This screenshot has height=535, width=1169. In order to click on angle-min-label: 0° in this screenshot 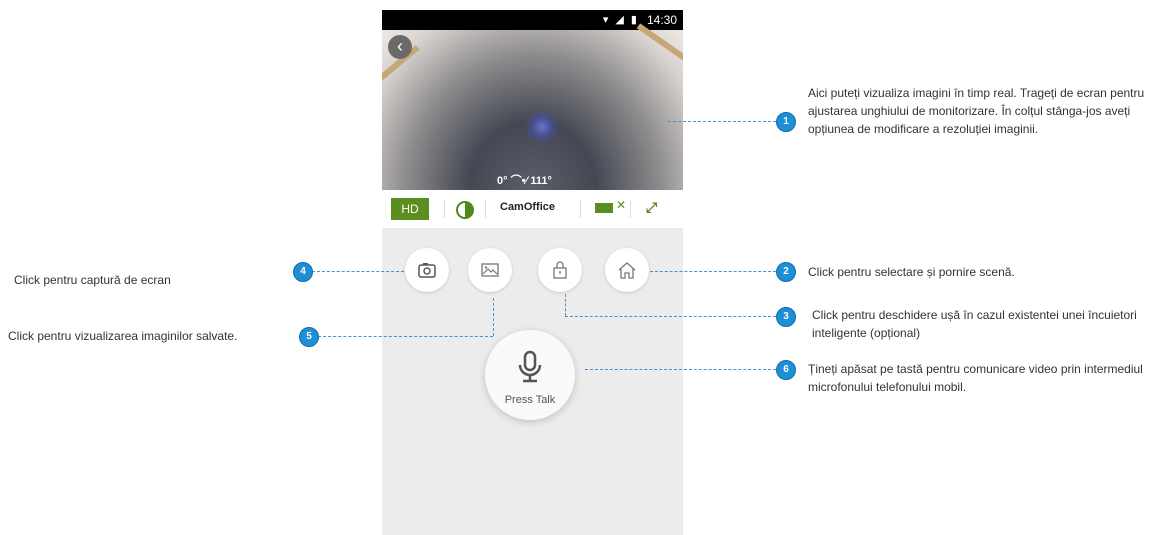, I will do `click(502, 181)`.